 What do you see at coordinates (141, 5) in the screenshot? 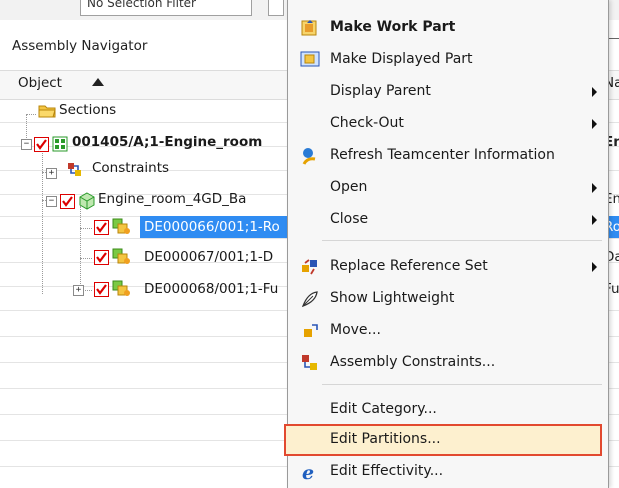
I see `selection-filter-text: No Selection Filter` at bounding box center [141, 5].